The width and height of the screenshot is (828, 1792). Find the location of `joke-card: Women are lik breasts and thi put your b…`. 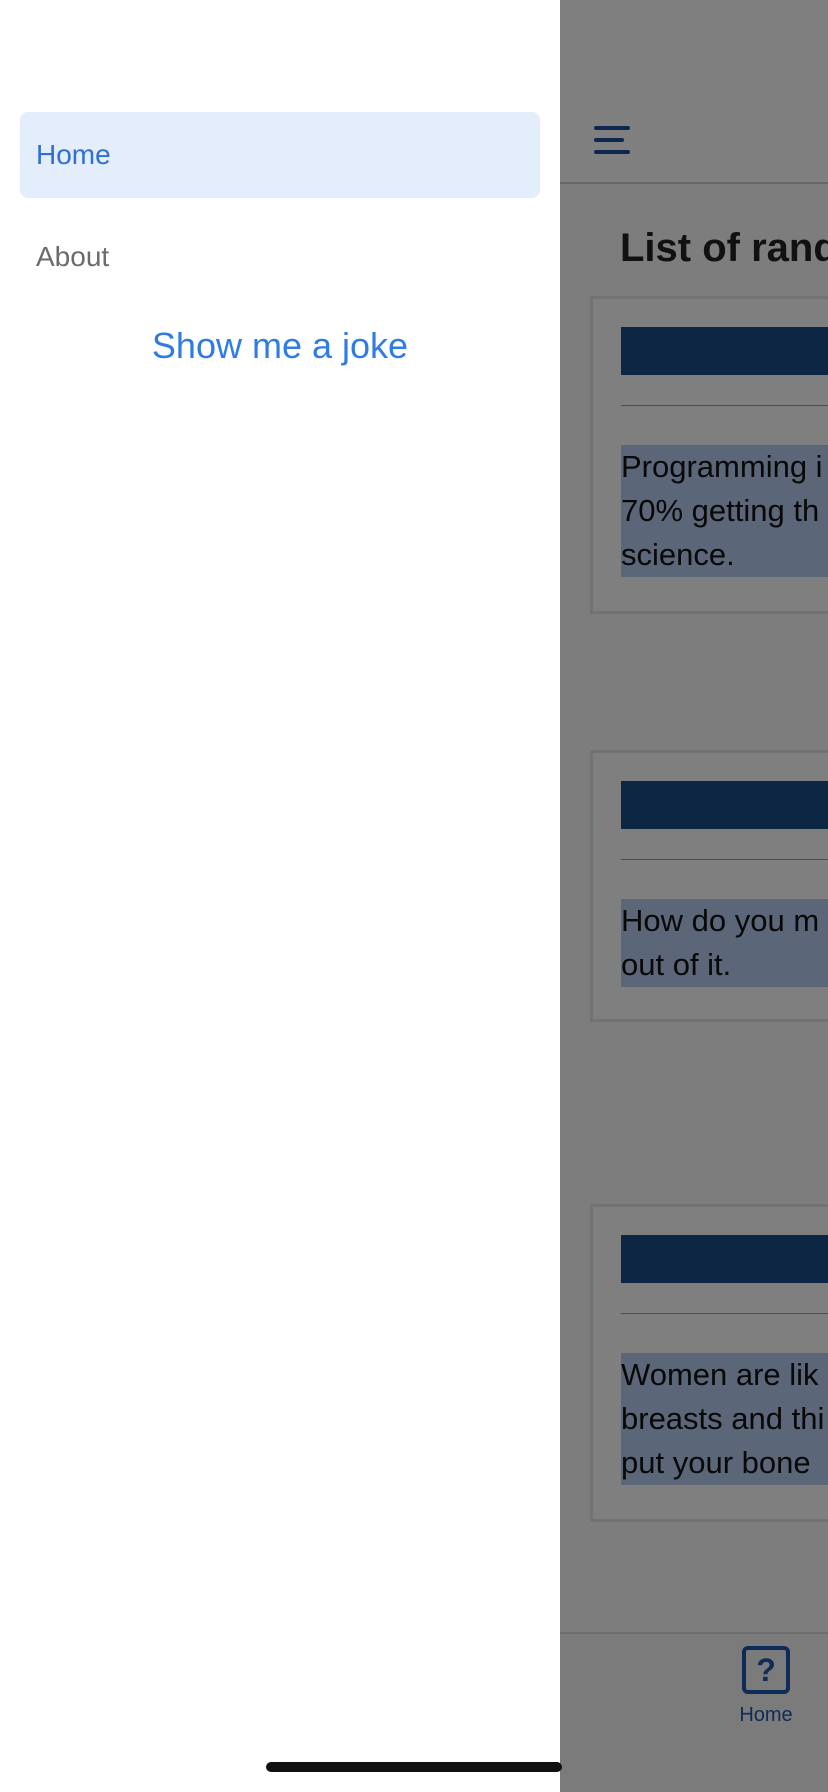

joke-card: Women are lik breasts and thi put your b… is located at coordinates (709, 1363).